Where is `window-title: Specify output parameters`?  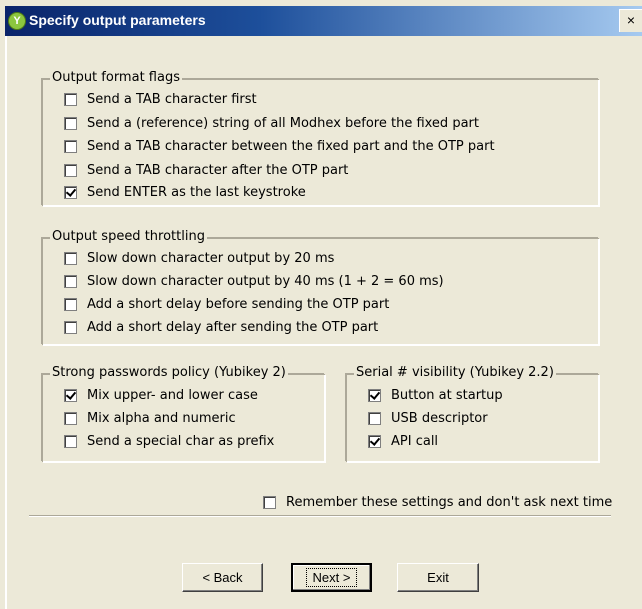 window-title: Specify output parameters is located at coordinates (117, 20).